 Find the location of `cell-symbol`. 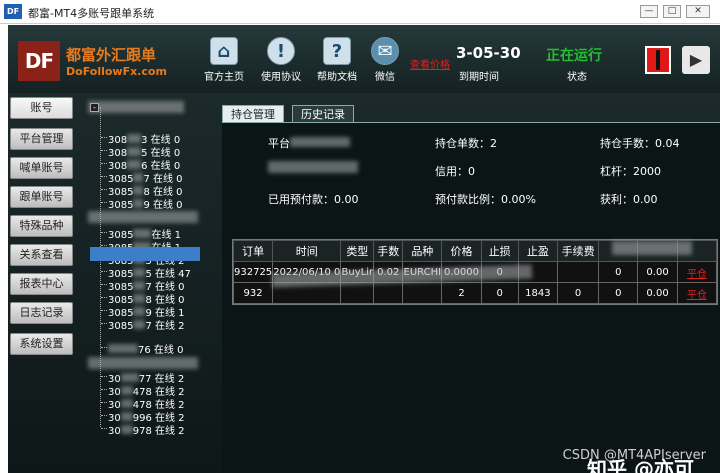

cell-symbol is located at coordinates (422, 293).